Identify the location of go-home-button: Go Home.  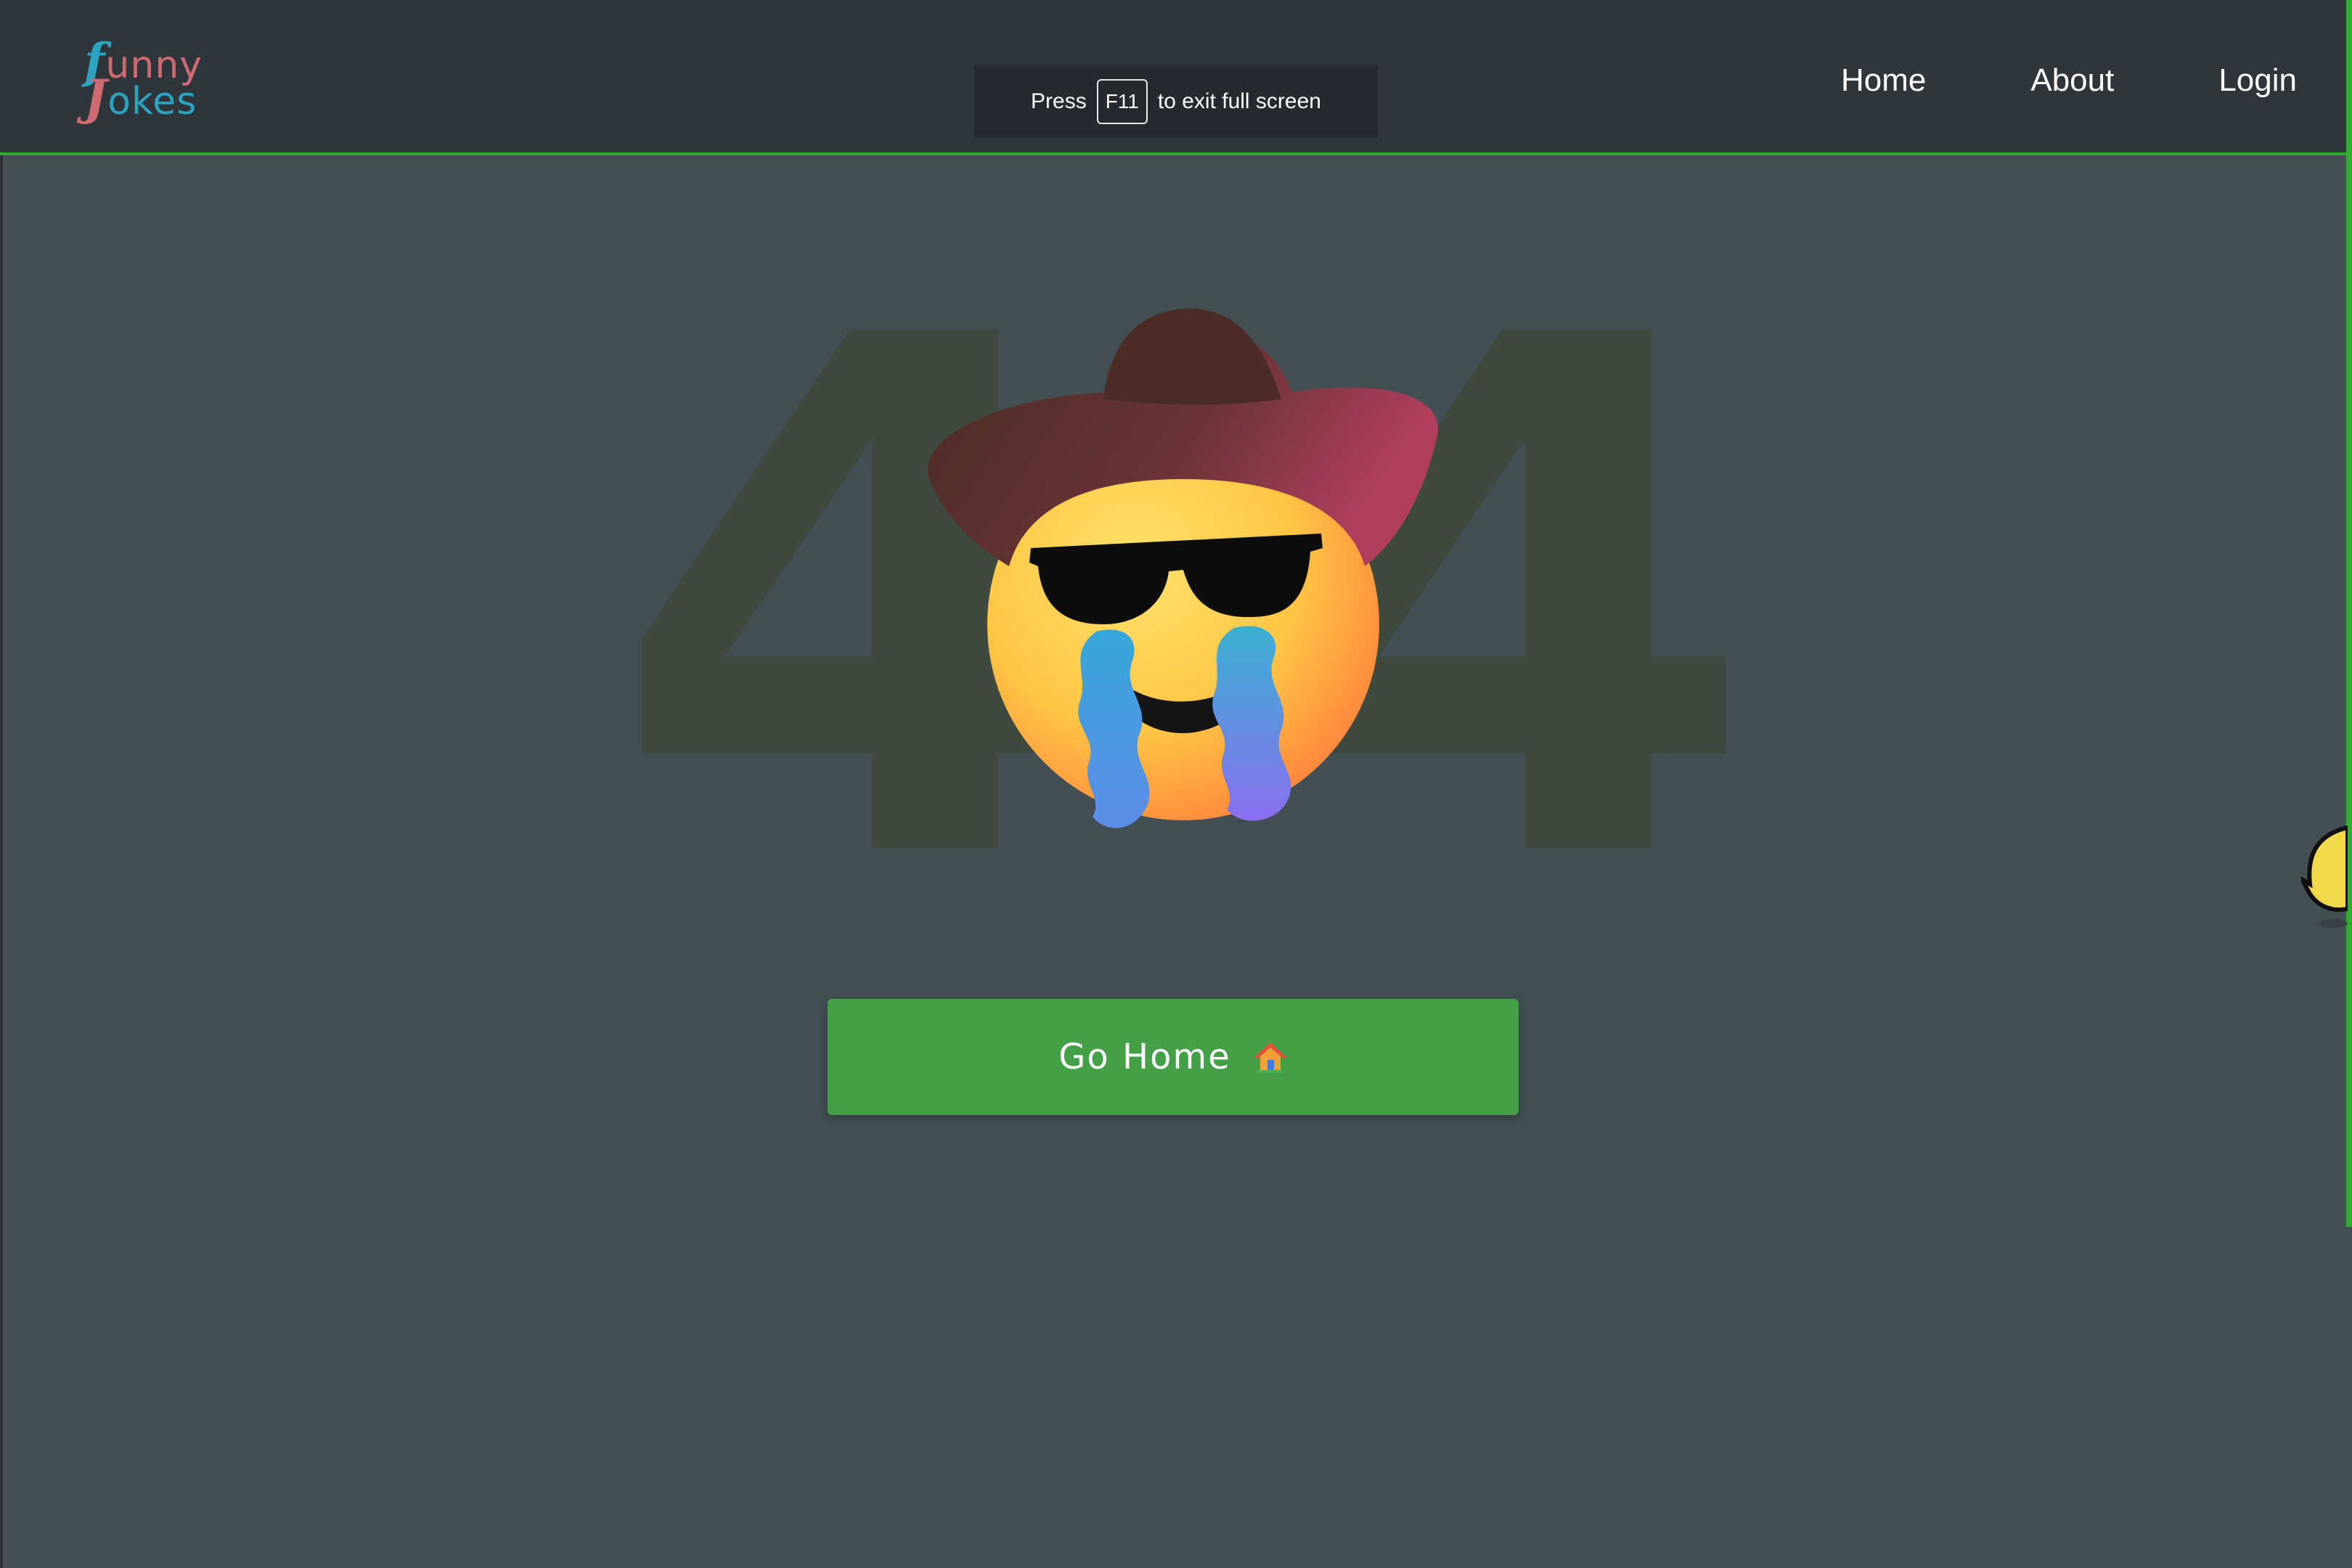
(1174, 1057).